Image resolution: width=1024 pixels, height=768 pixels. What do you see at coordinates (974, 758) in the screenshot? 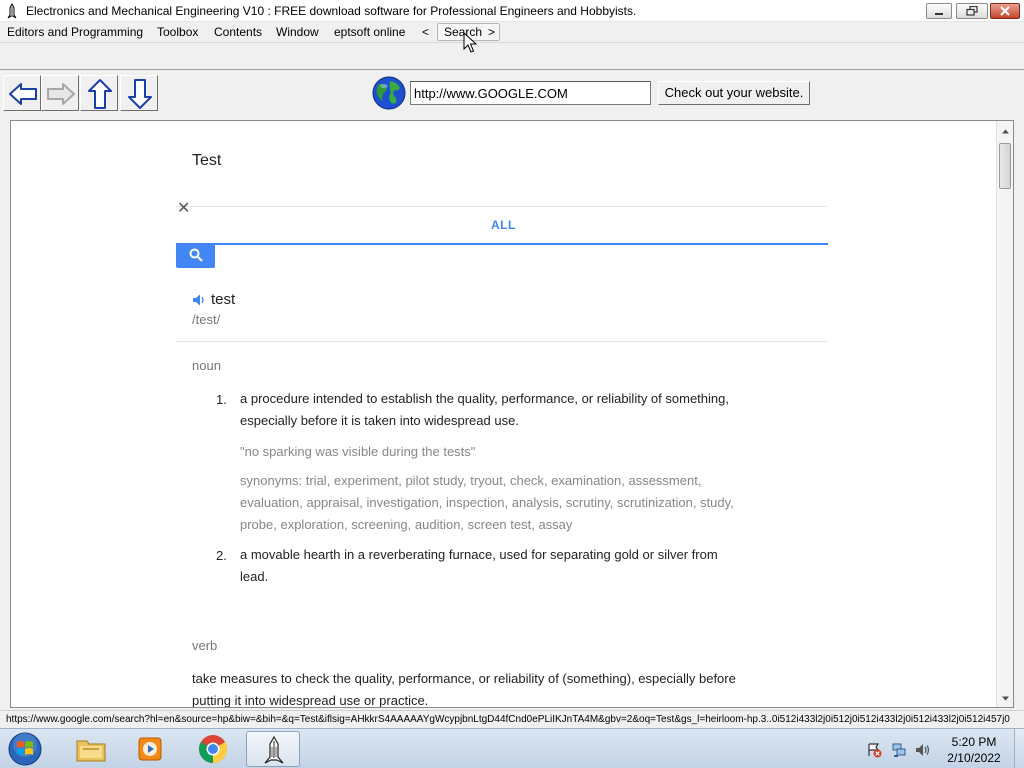
I see `clock-date: 2/10/2022` at bounding box center [974, 758].